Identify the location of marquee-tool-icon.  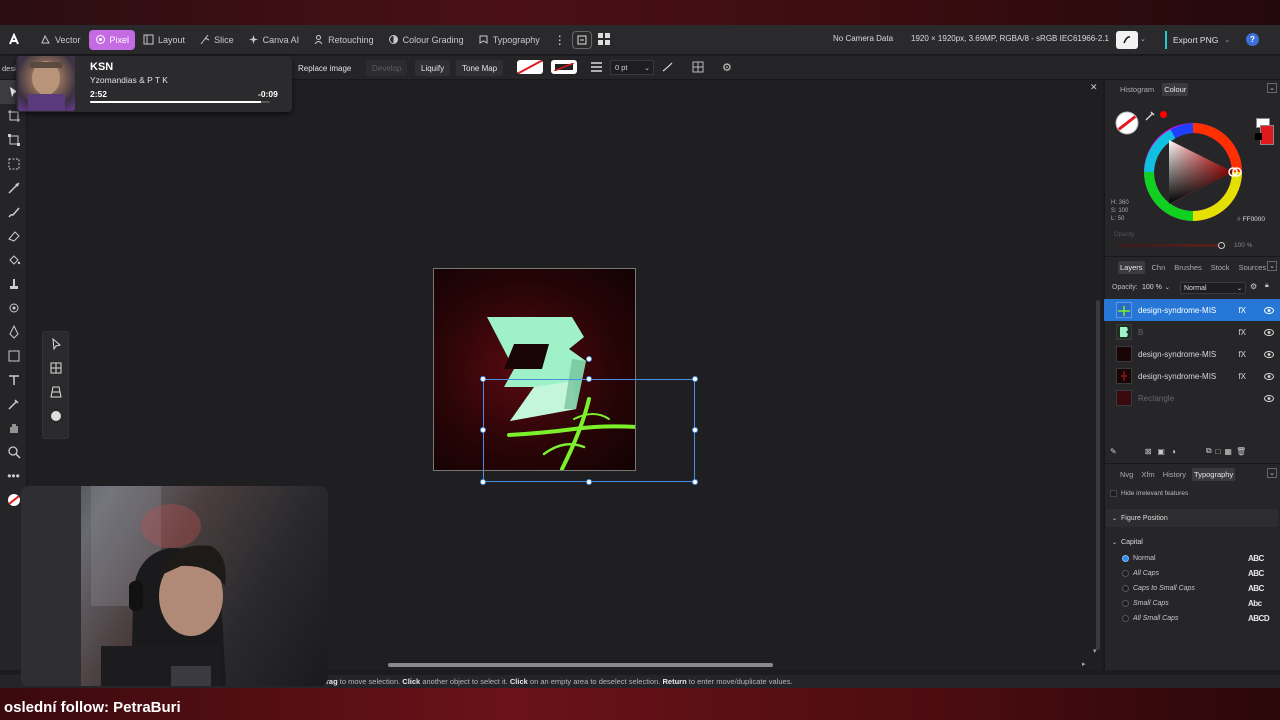
(13, 164).